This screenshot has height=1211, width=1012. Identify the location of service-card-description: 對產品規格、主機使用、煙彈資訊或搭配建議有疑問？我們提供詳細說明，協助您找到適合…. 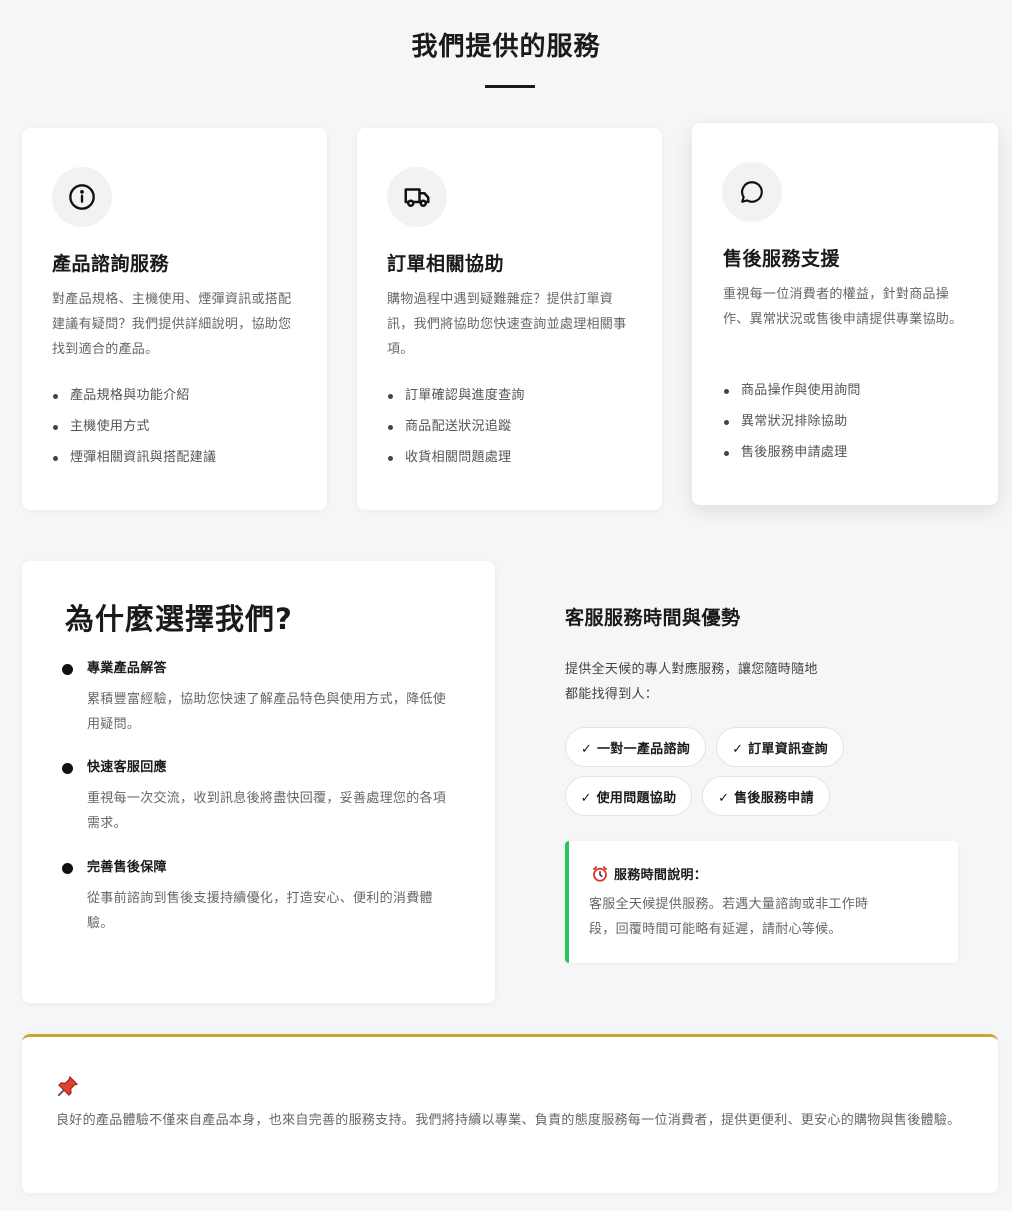
(172, 324).